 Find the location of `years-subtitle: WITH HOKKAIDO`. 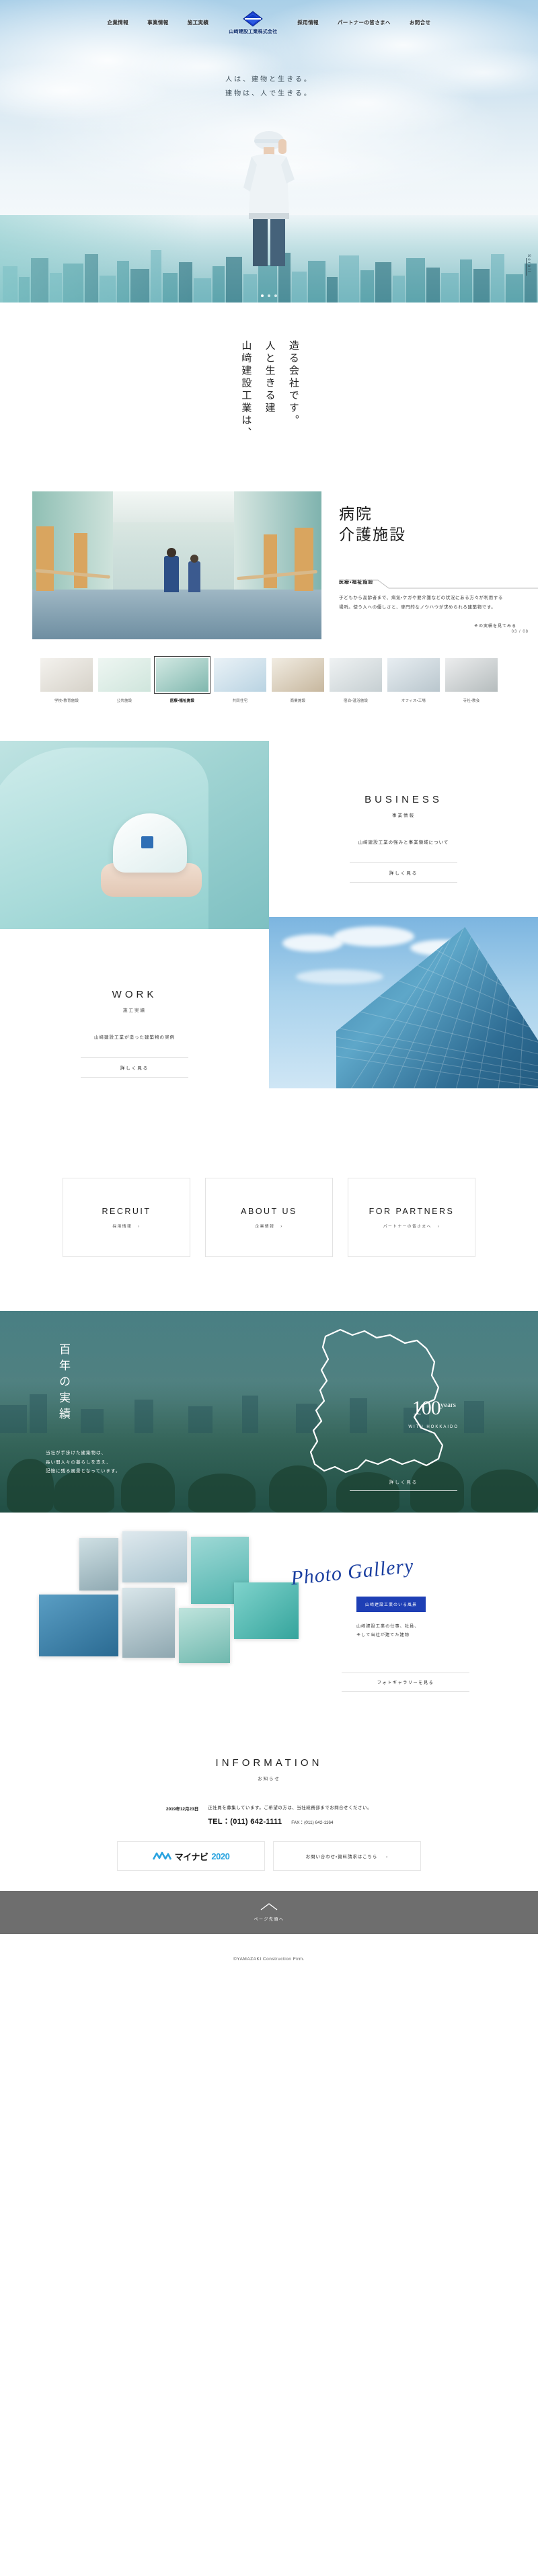

years-subtitle: WITH HOKKAIDO is located at coordinates (433, 1427).